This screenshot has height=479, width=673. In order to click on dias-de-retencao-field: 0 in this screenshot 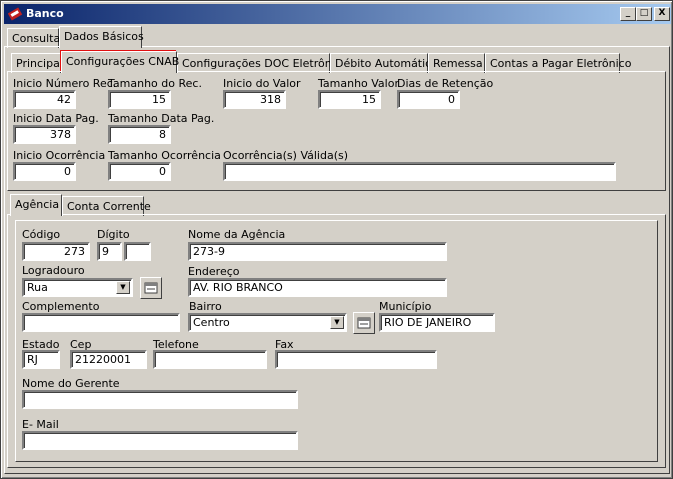, I will do `click(428, 99)`.